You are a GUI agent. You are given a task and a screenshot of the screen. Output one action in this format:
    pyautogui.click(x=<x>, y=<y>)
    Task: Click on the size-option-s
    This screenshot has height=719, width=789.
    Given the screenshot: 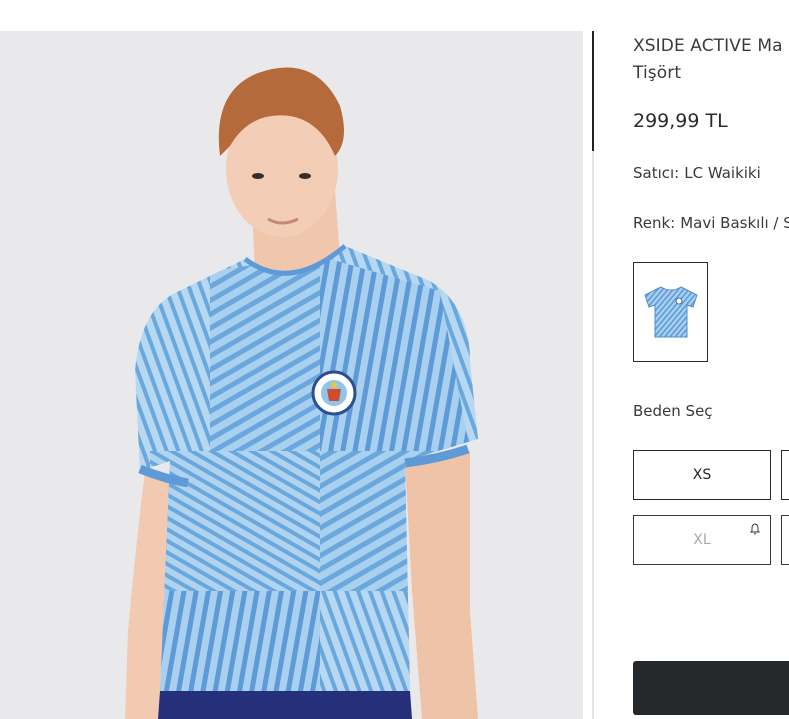 What is the action you would take?
    pyautogui.click(x=785, y=475)
    